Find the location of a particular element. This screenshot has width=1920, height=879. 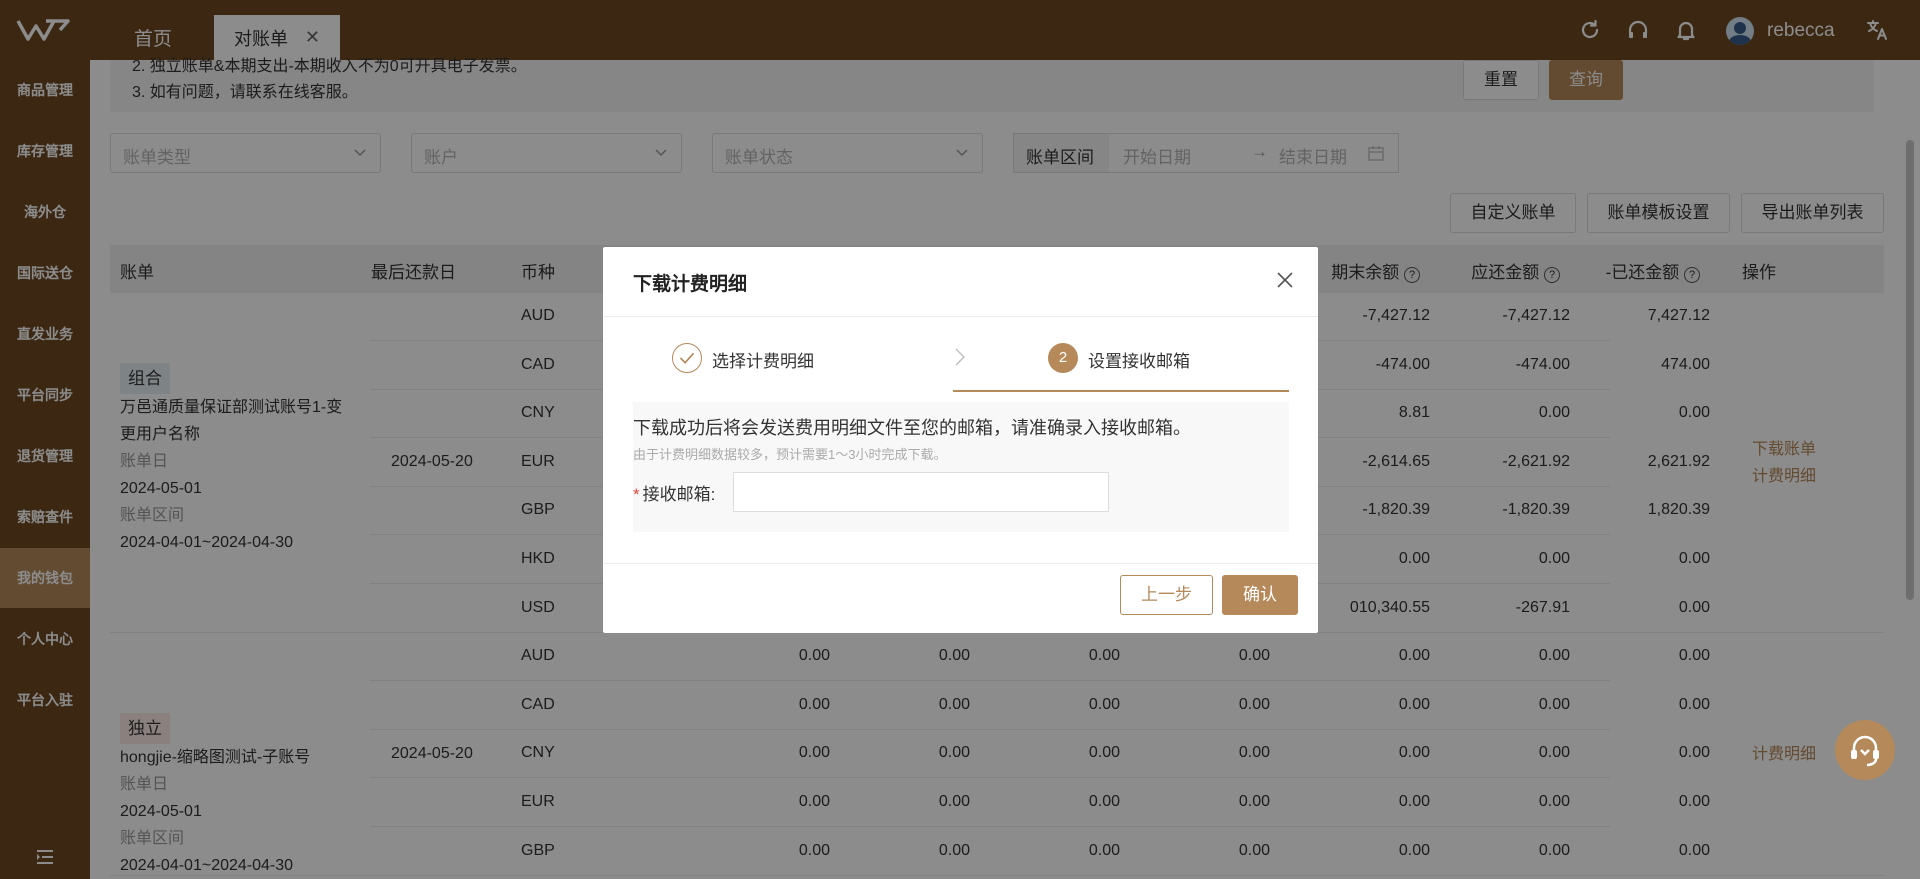

required-asterisk: * is located at coordinates (636, 494).